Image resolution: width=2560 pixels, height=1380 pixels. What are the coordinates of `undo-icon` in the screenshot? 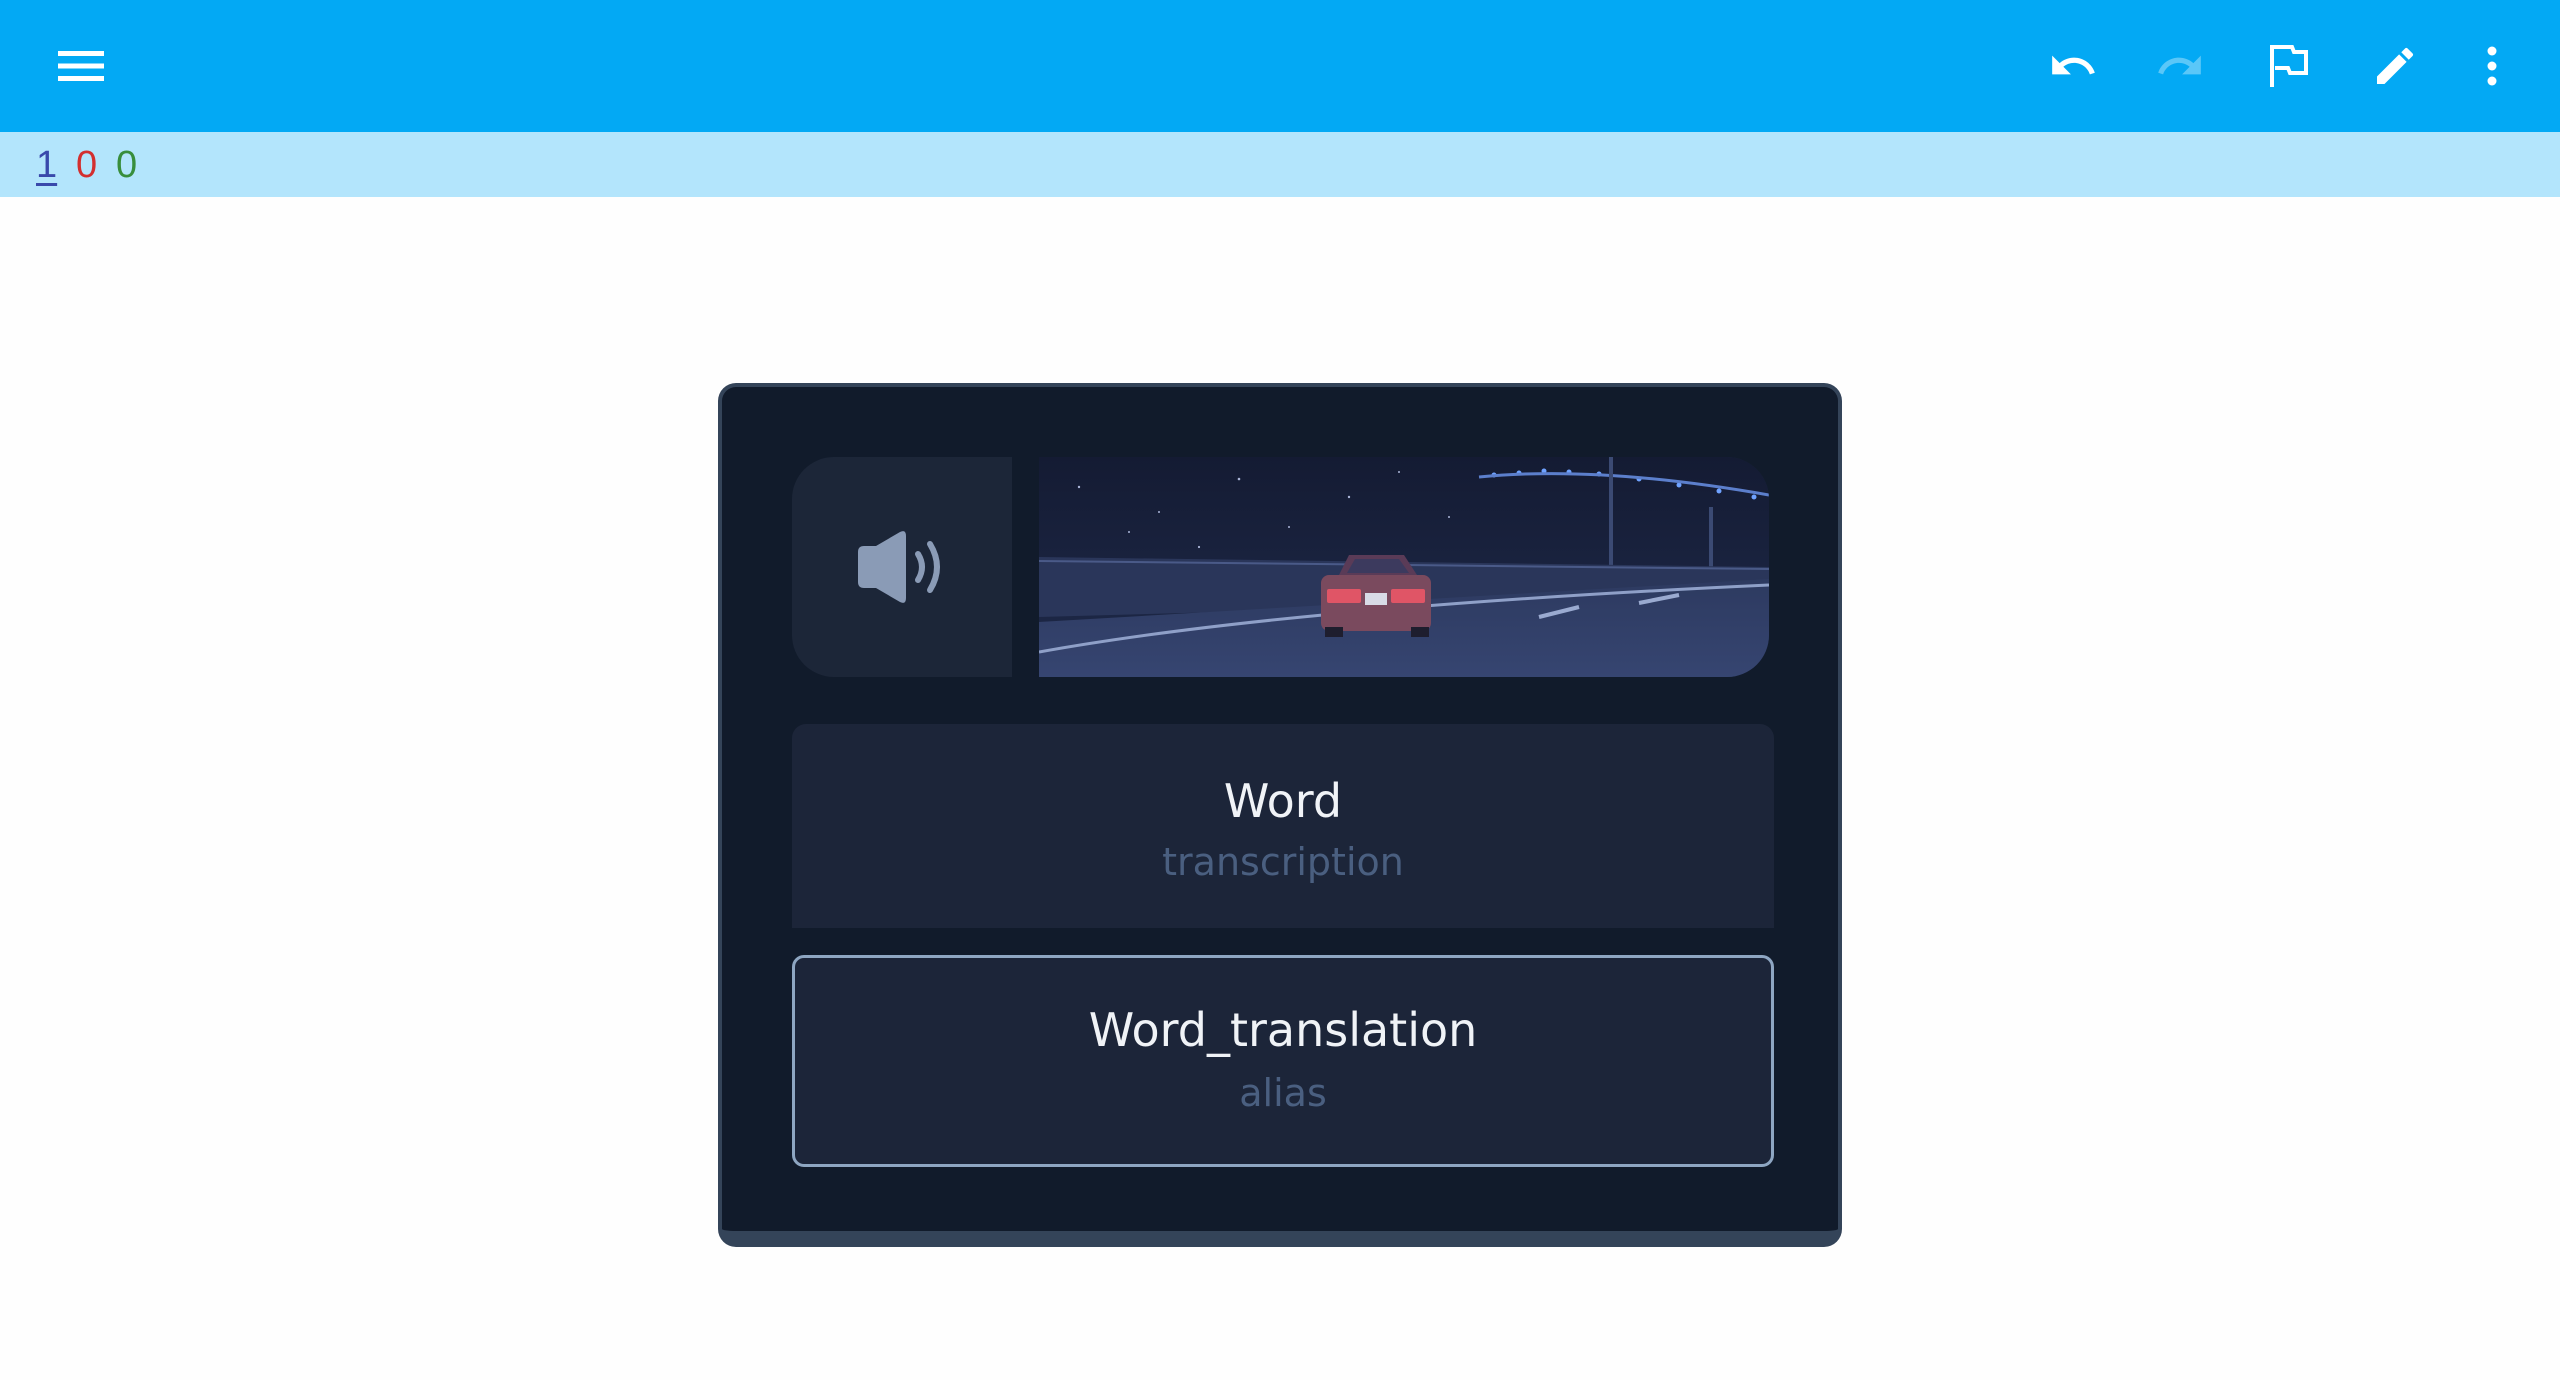 It's located at (2073, 65).